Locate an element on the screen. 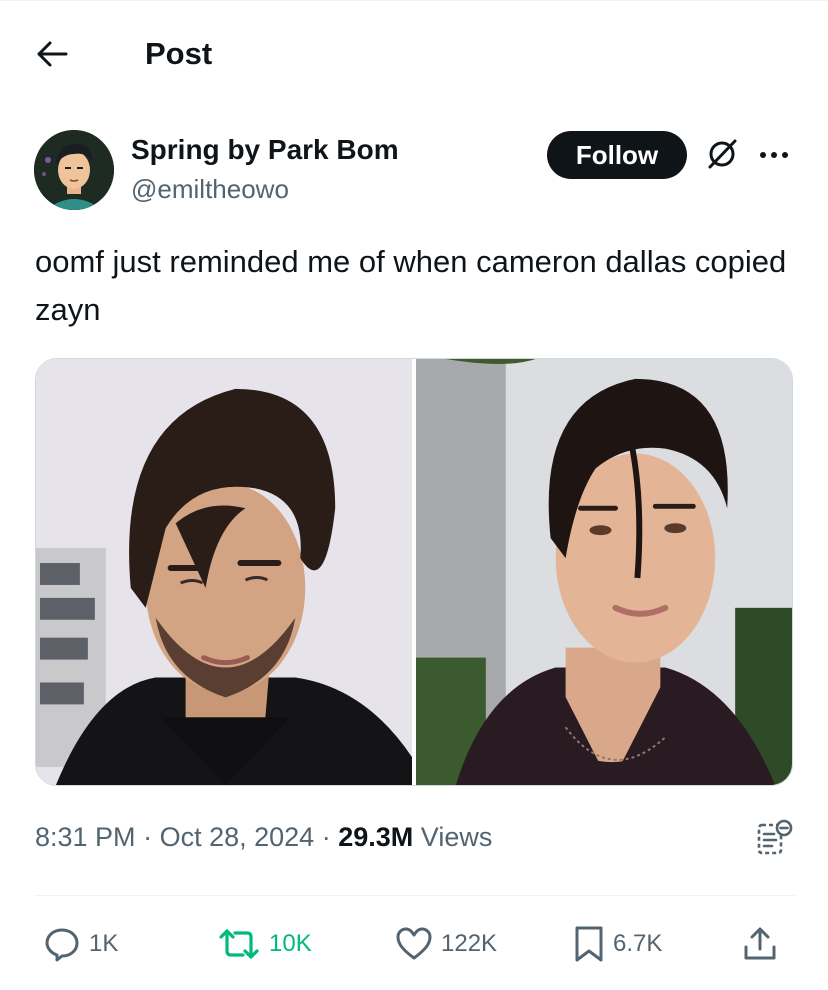 This screenshot has width=828, height=990. arrow-left-icon is located at coordinates (52, 56).